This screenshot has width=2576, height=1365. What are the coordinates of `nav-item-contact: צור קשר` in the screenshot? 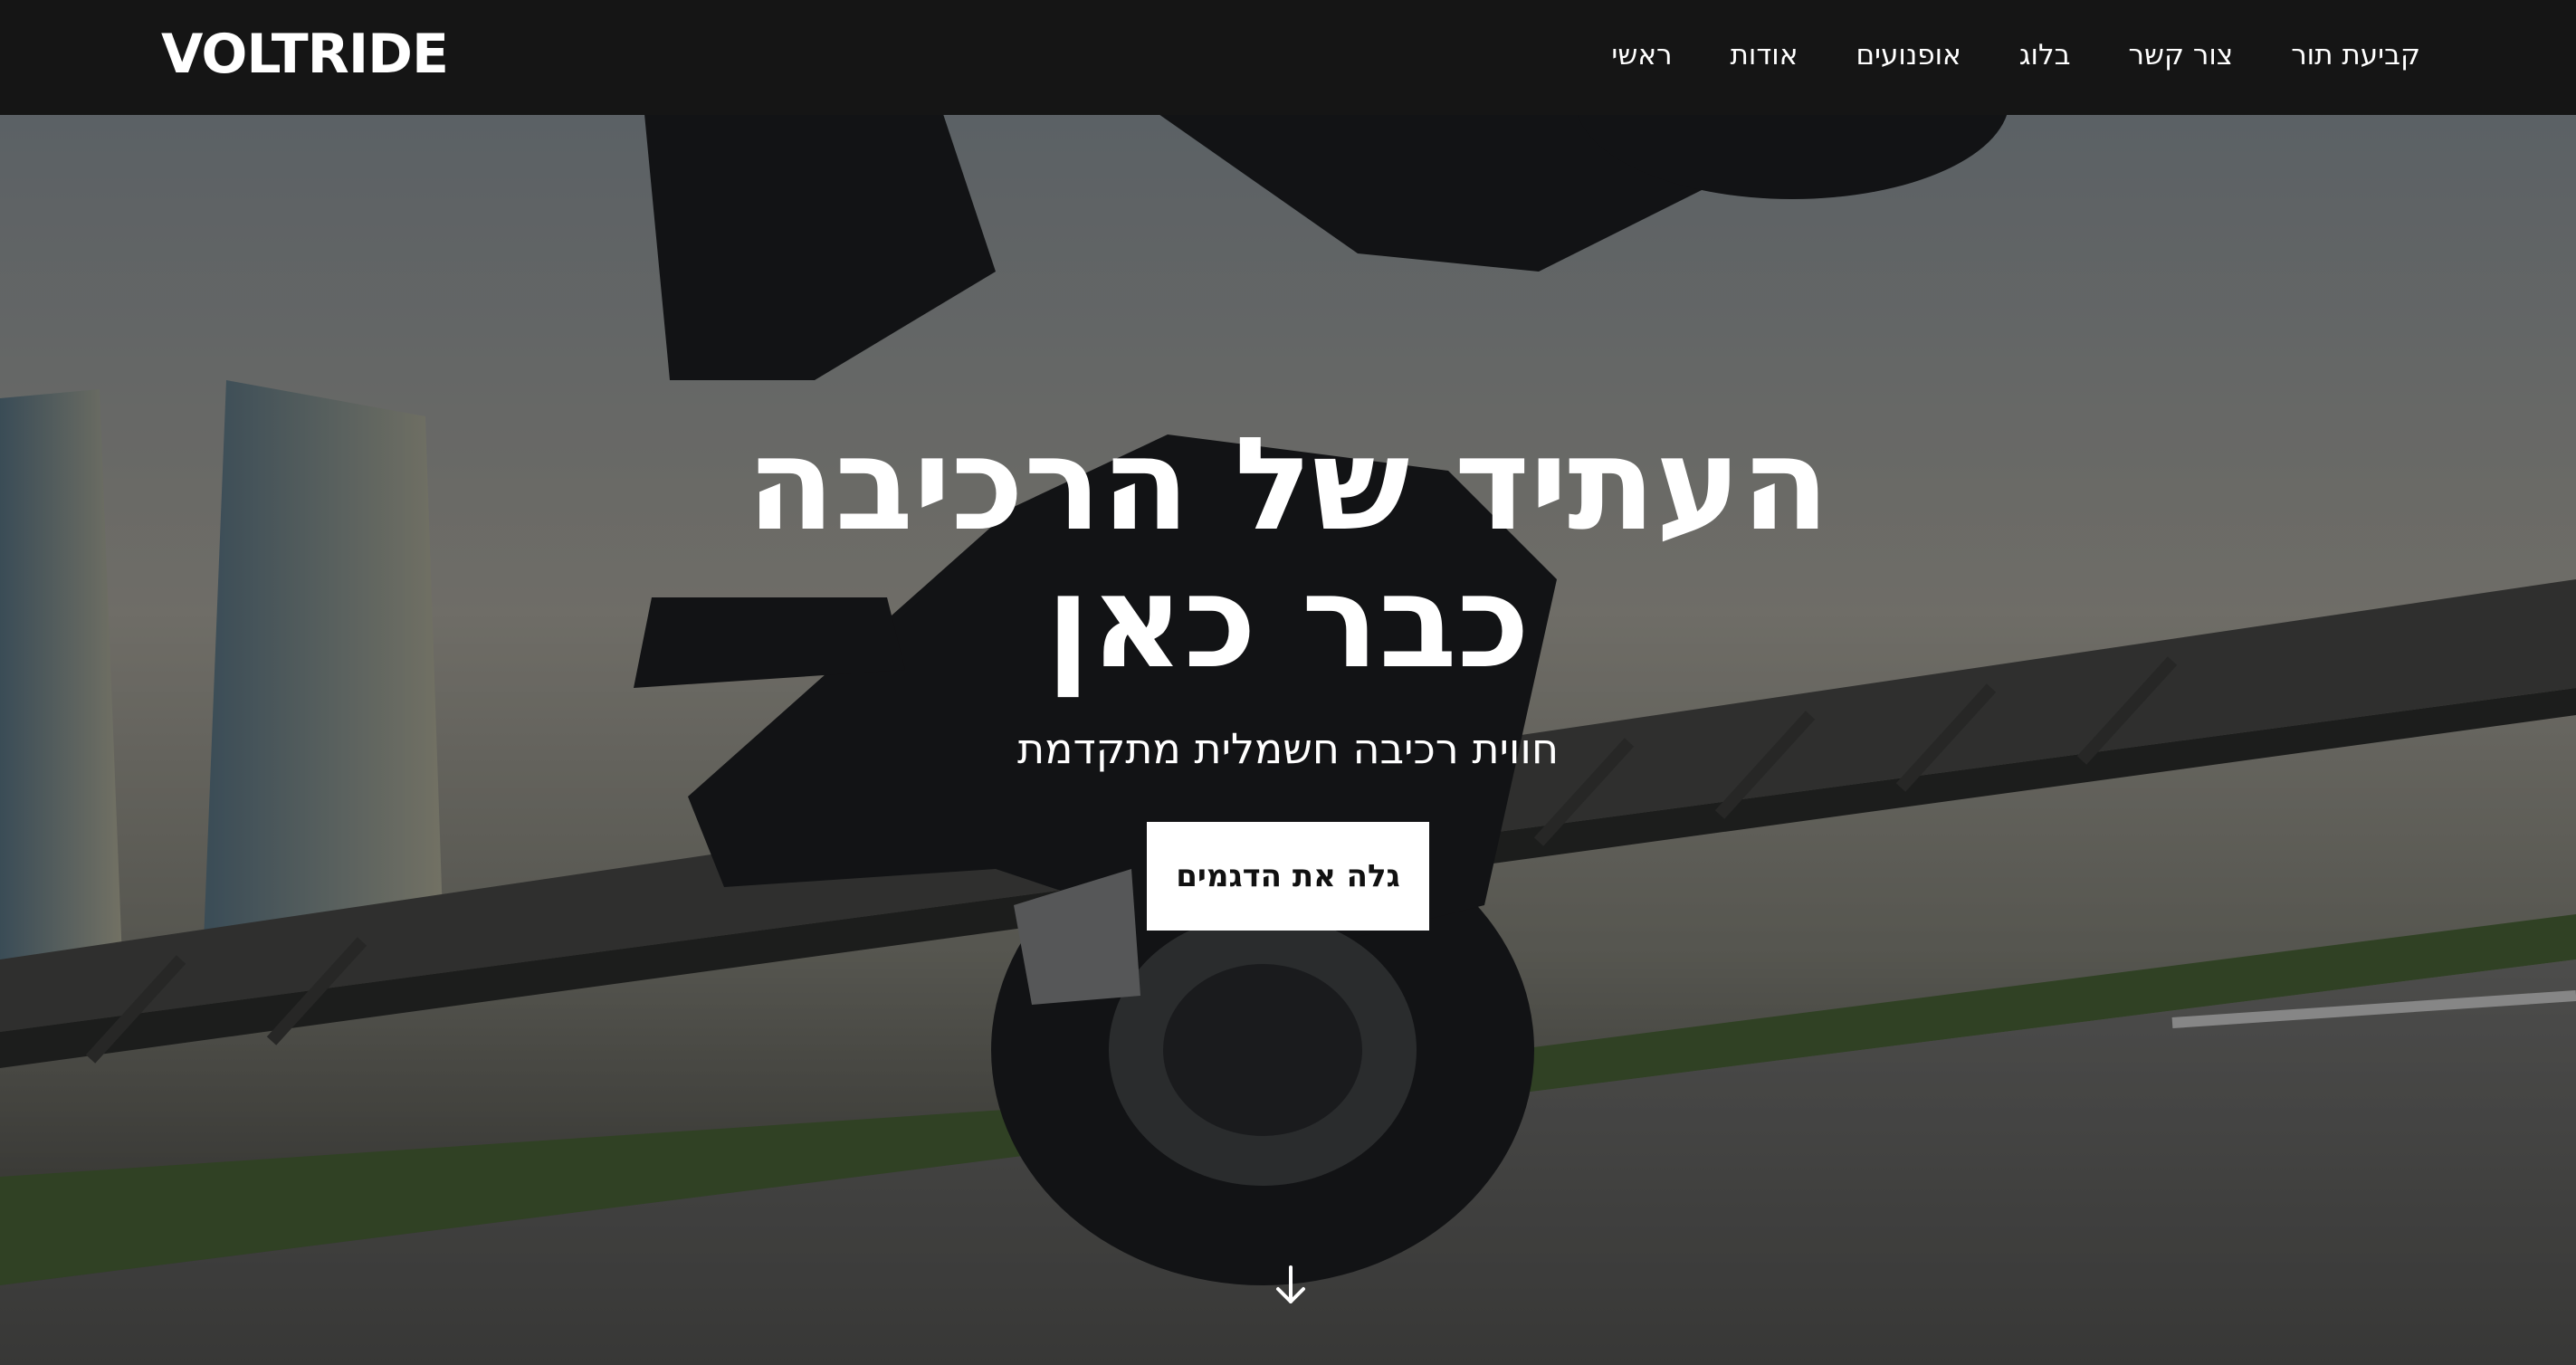 It's located at (2181, 55).